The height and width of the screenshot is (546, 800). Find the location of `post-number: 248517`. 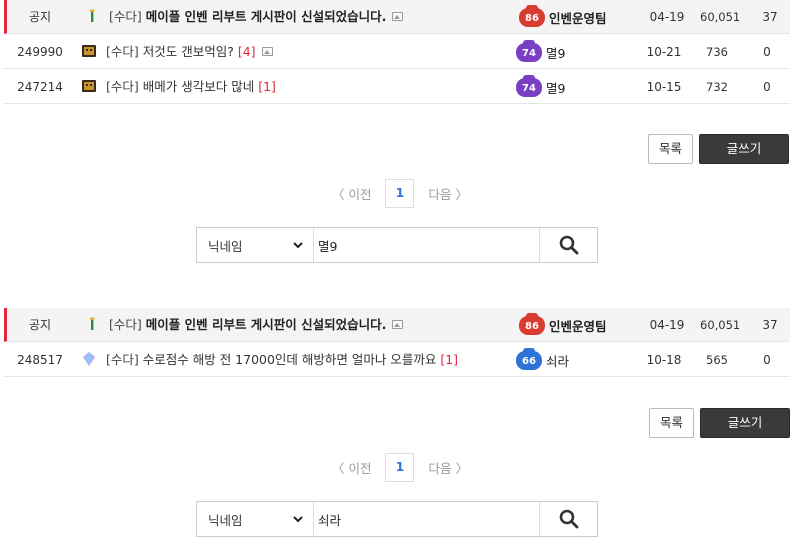

post-number: 248517 is located at coordinates (40, 359).